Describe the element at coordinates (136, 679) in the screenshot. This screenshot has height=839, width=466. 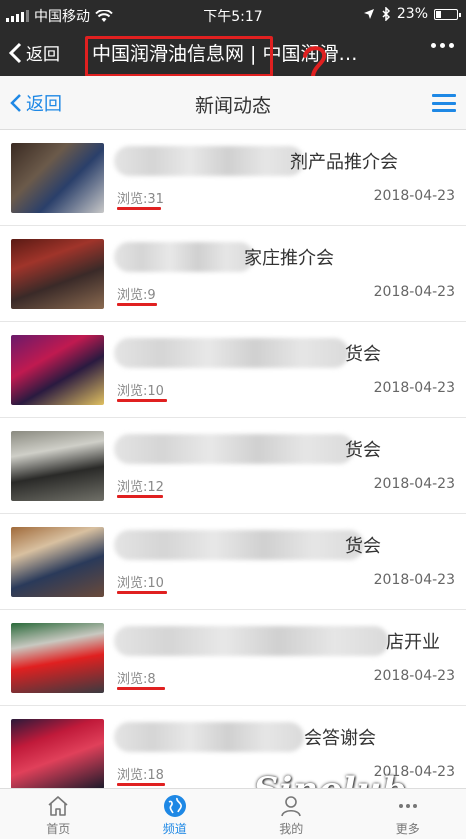
I see `view-count: 浏览:8` at that location.